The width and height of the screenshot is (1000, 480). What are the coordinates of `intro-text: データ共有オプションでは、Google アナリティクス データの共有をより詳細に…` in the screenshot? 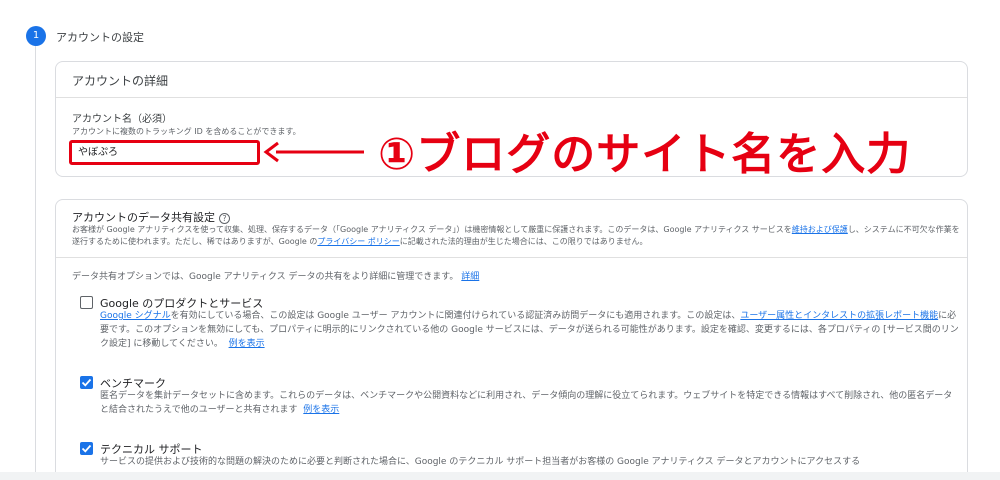 It's located at (265, 277).